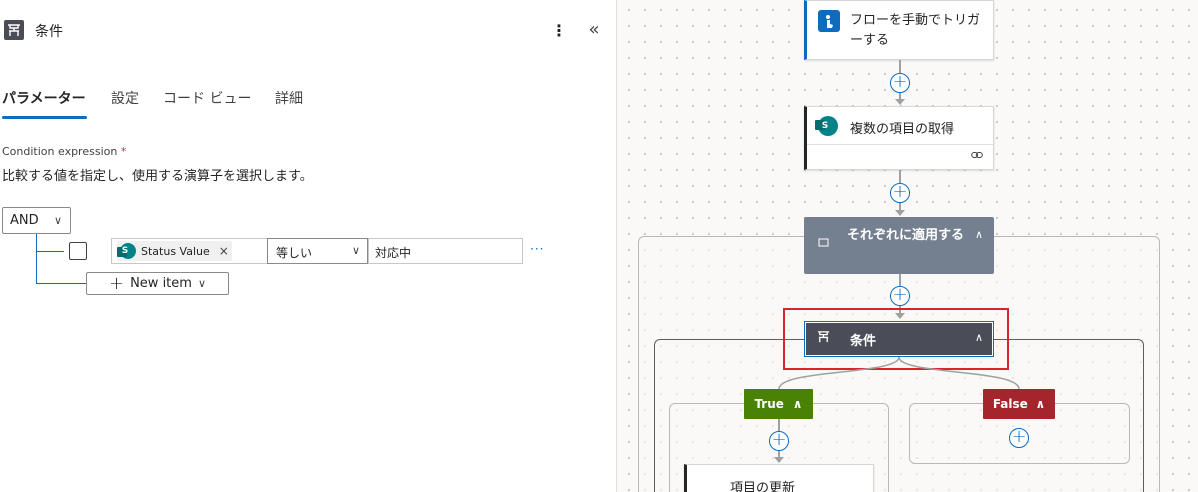 This screenshot has width=1198, height=492. What do you see at coordinates (900, 206) in the screenshot?
I see `connector-line` at bounding box center [900, 206].